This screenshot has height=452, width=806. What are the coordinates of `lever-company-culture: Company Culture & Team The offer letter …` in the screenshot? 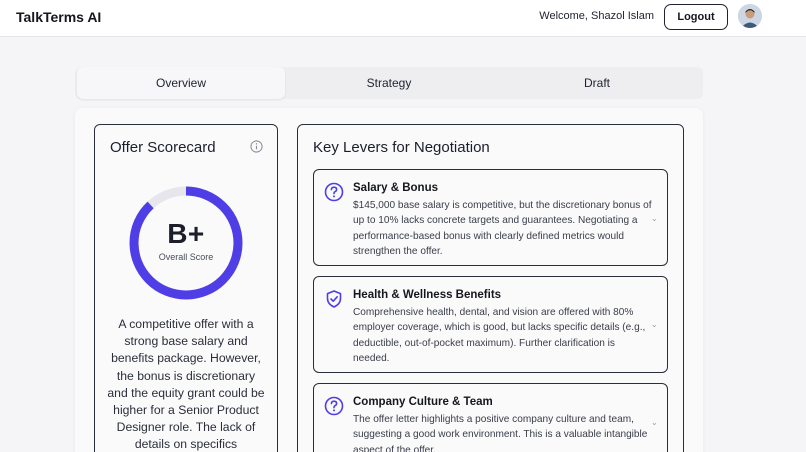 It's located at (490, 417).